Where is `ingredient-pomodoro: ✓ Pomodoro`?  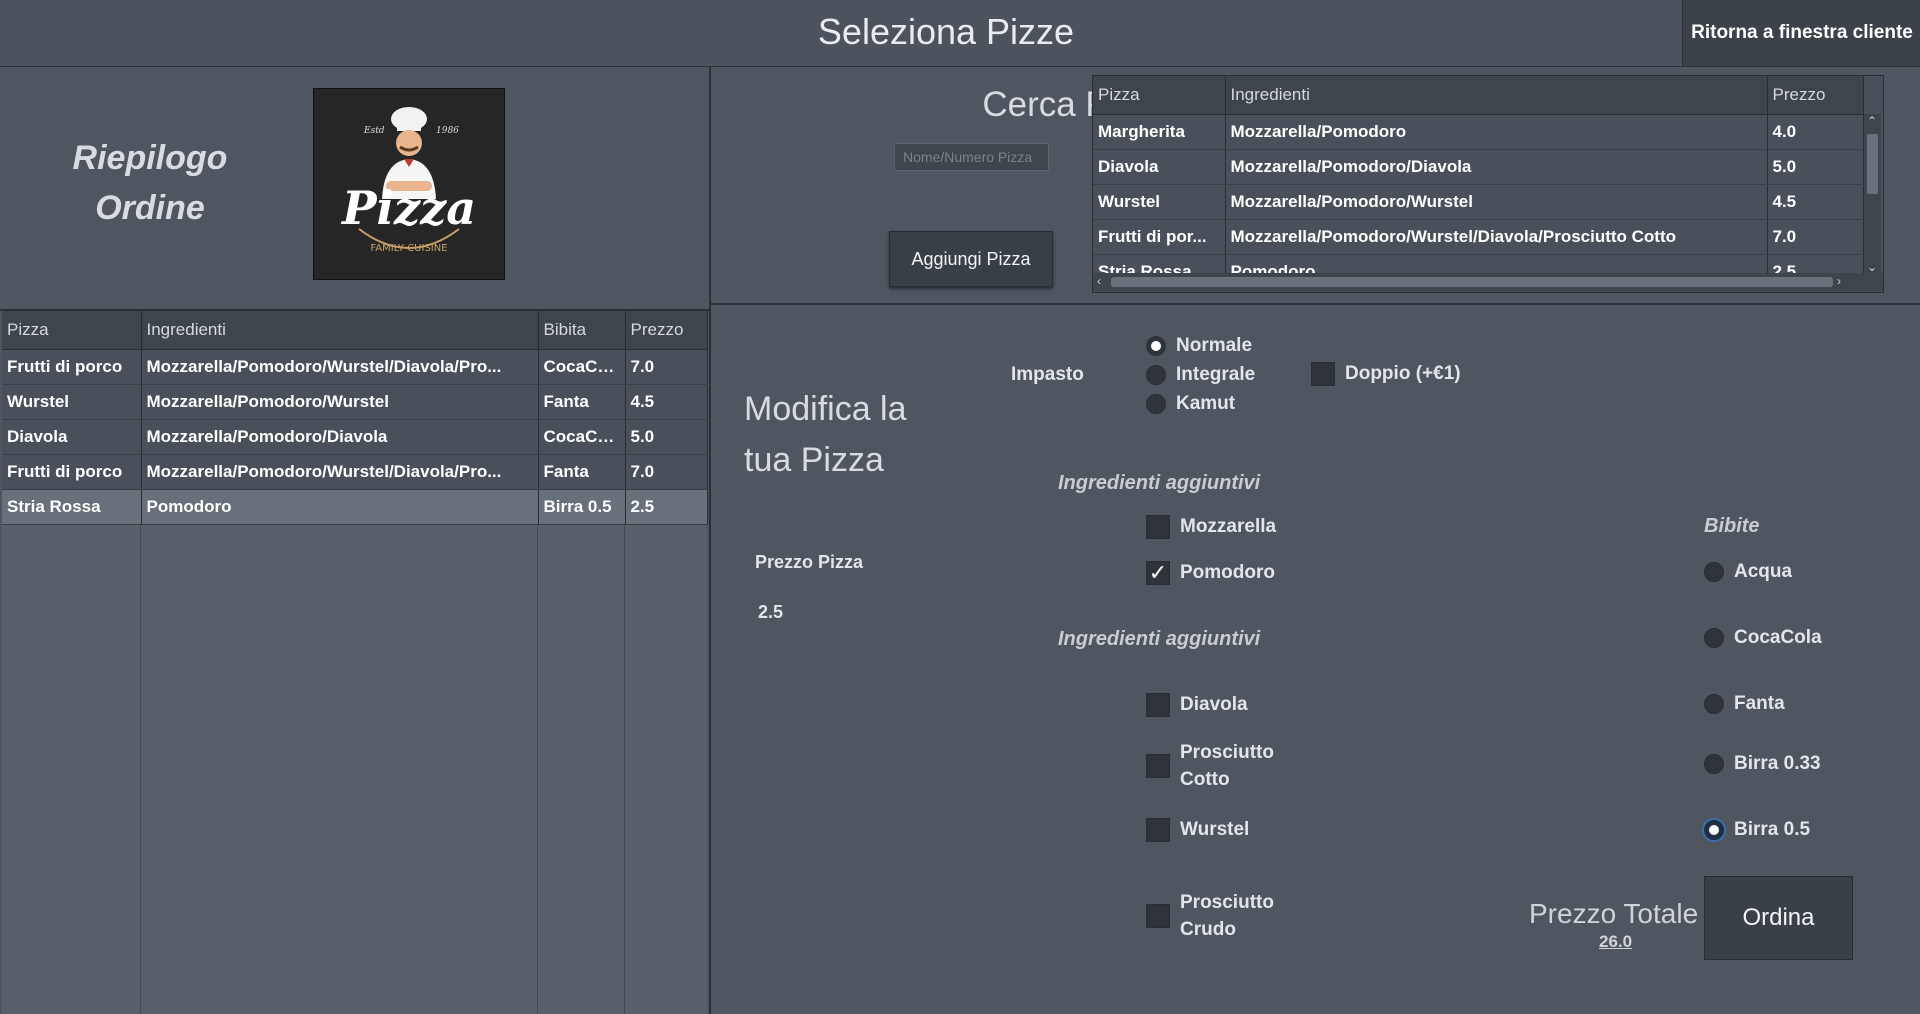 ingredient-pomodoro: ✓ Pomodoro is located at coordinates (1210, 573).